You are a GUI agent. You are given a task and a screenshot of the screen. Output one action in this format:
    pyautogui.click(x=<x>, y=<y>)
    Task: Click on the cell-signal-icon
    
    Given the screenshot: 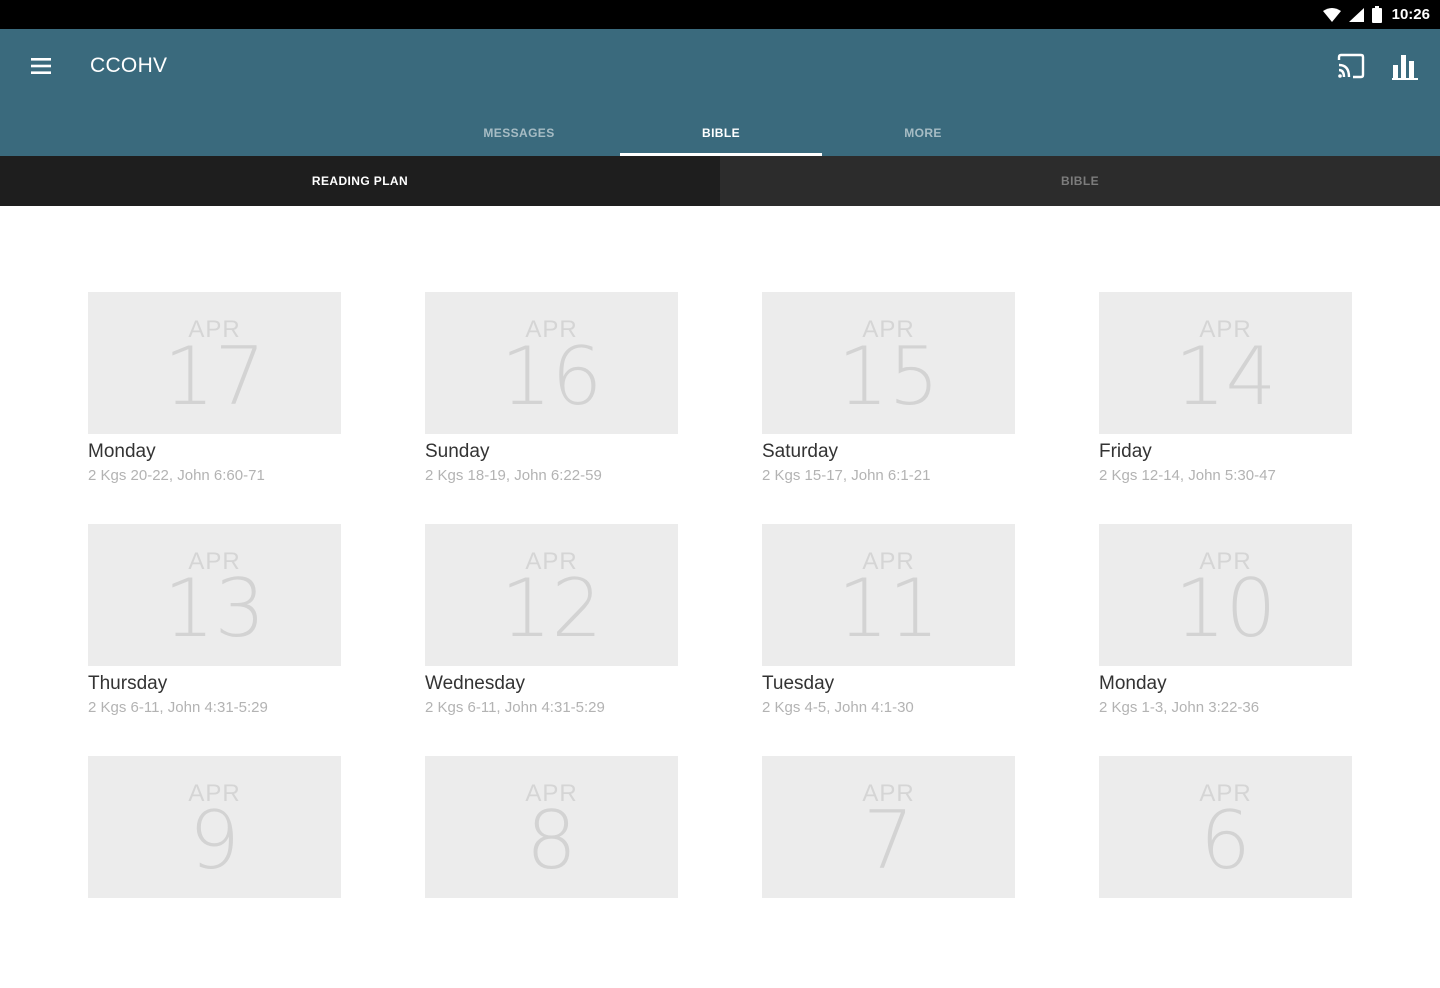 What is the action you would take?
    pyautogui.click(x=1356, y=14)
    